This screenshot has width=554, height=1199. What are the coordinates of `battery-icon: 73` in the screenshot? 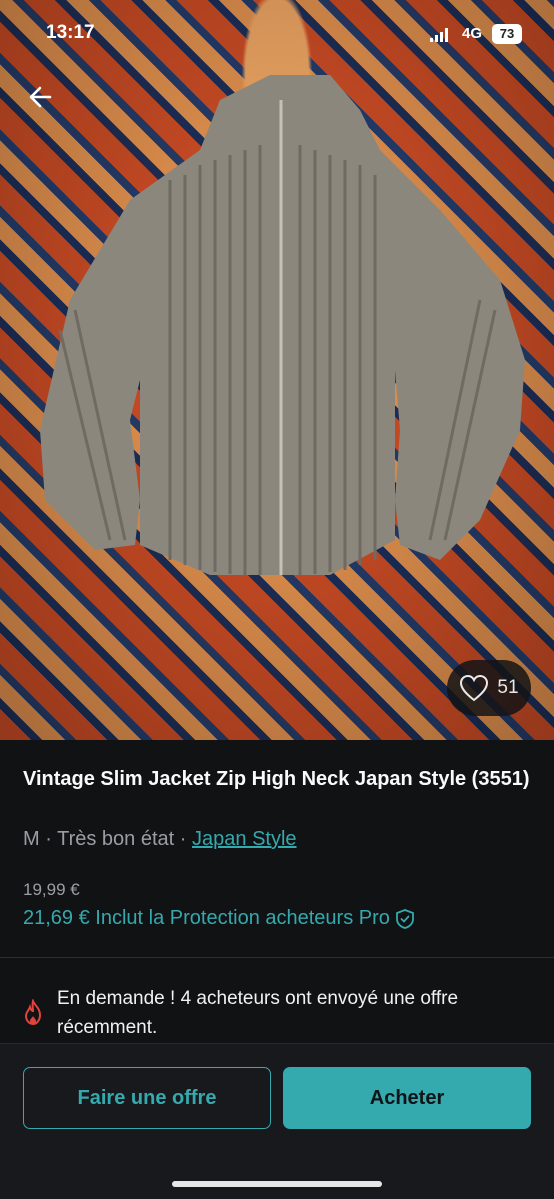 It's located at (507, 34).